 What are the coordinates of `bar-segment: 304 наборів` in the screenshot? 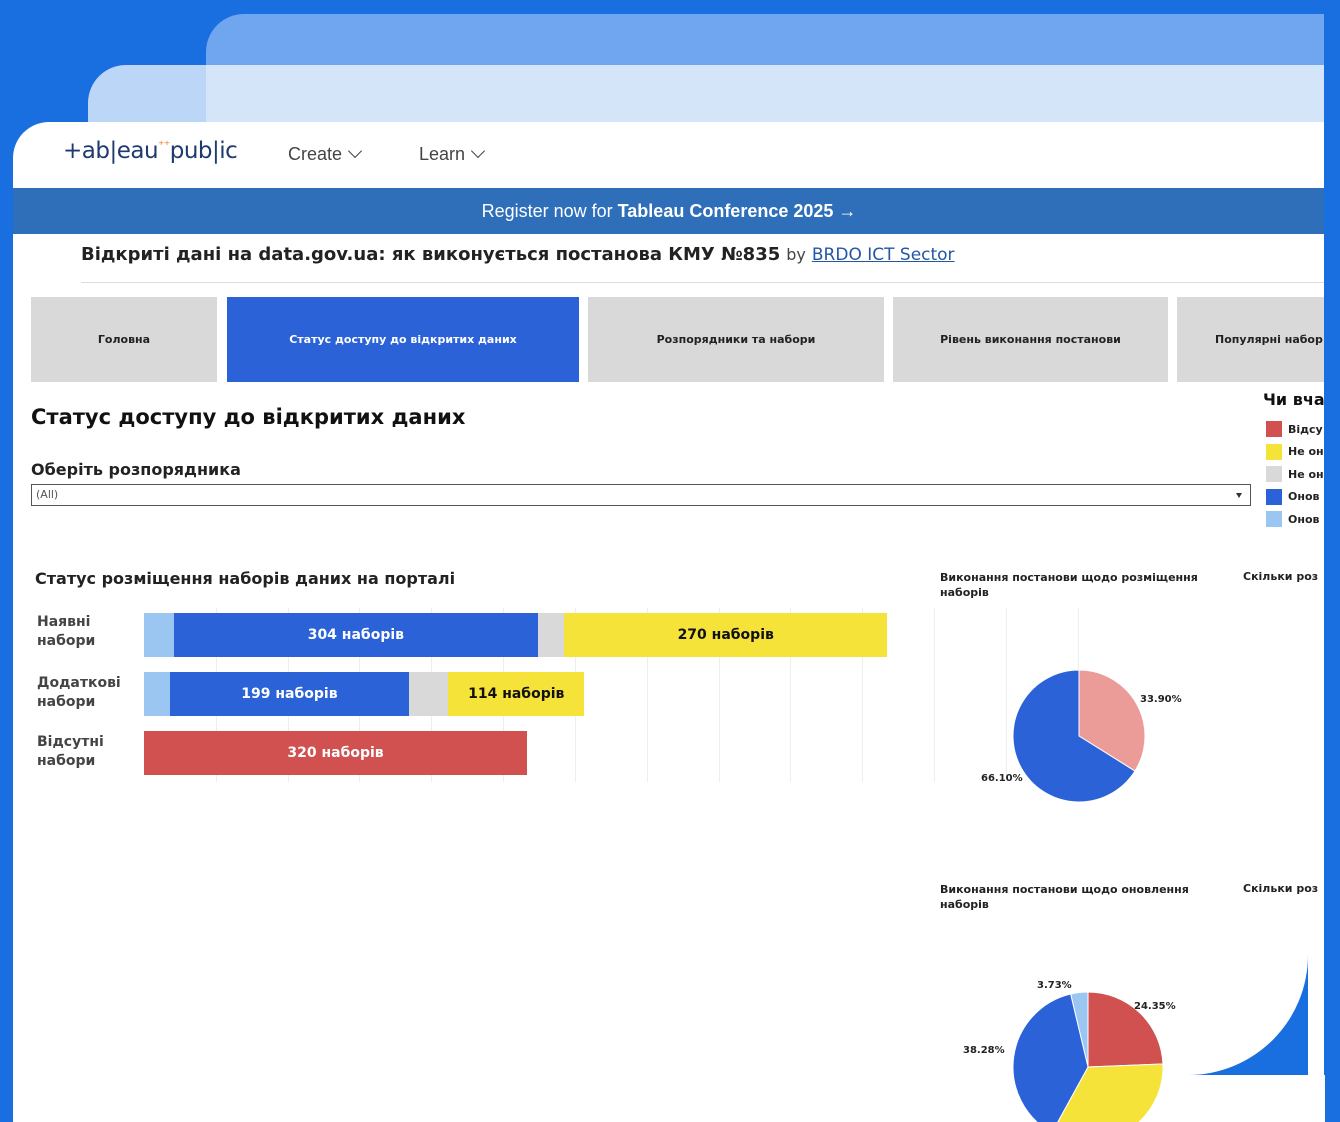 It's located at (355, 635).